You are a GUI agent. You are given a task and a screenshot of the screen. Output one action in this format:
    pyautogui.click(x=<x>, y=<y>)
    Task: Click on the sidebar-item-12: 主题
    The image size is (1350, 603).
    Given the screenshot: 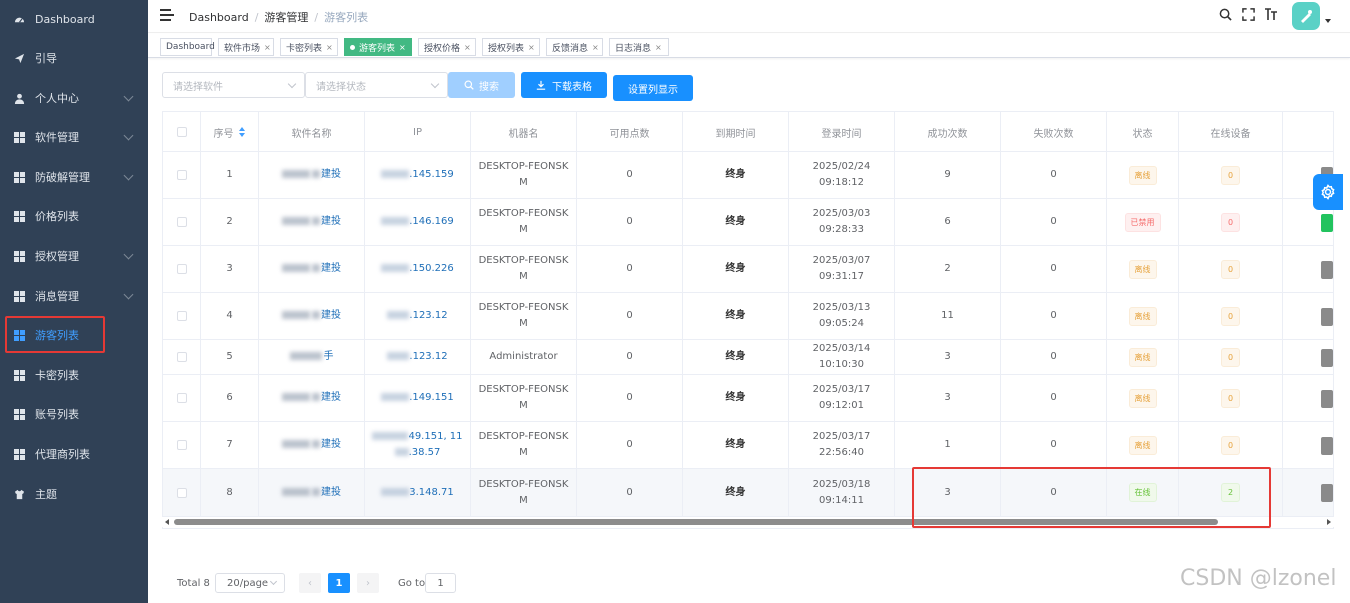 What is the action you would take?
    pyautogui.click(x=74, y=494)
    